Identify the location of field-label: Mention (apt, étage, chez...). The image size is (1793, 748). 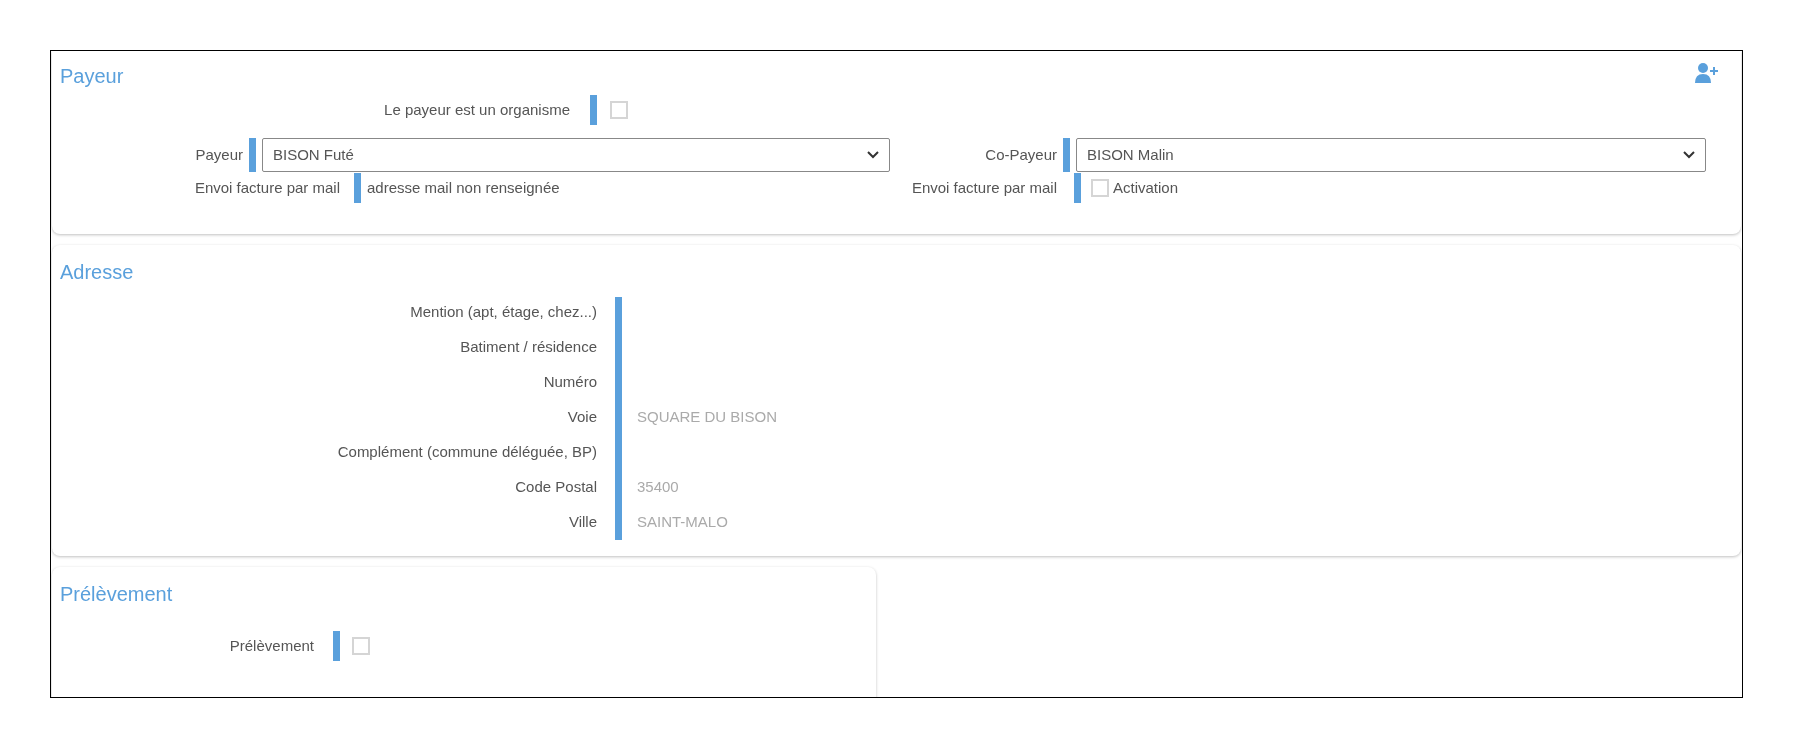
(503, 312).